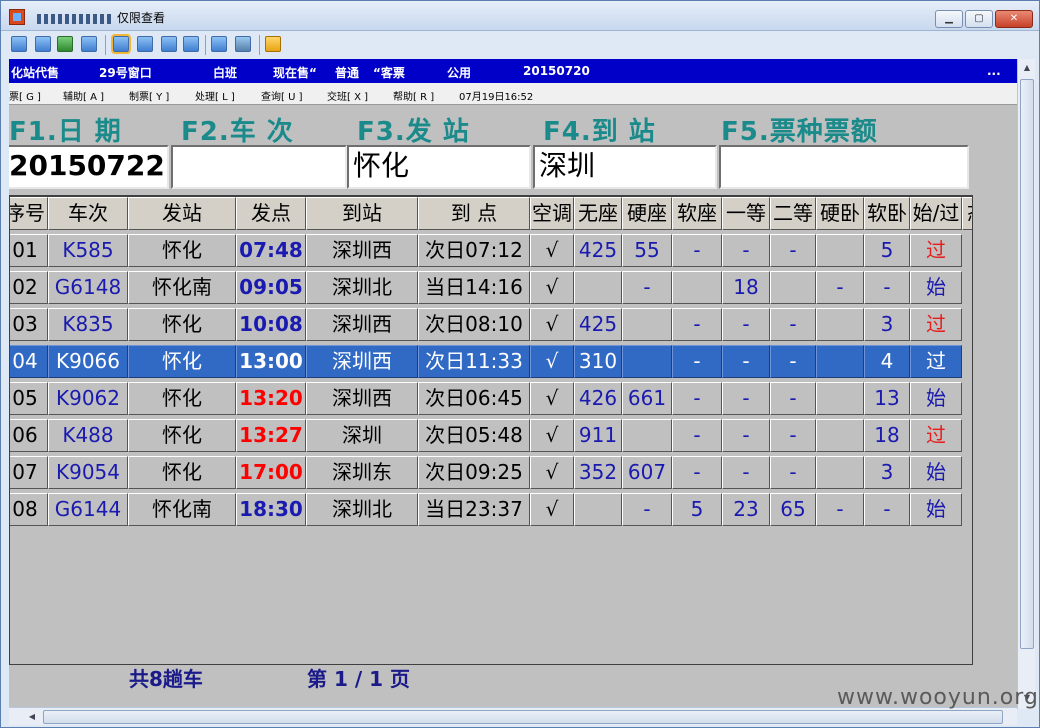  What do you see at coordinates (271, 509) in the screenshot?
I see `cell-dep: 18:30` at bounding box center [271, 509].